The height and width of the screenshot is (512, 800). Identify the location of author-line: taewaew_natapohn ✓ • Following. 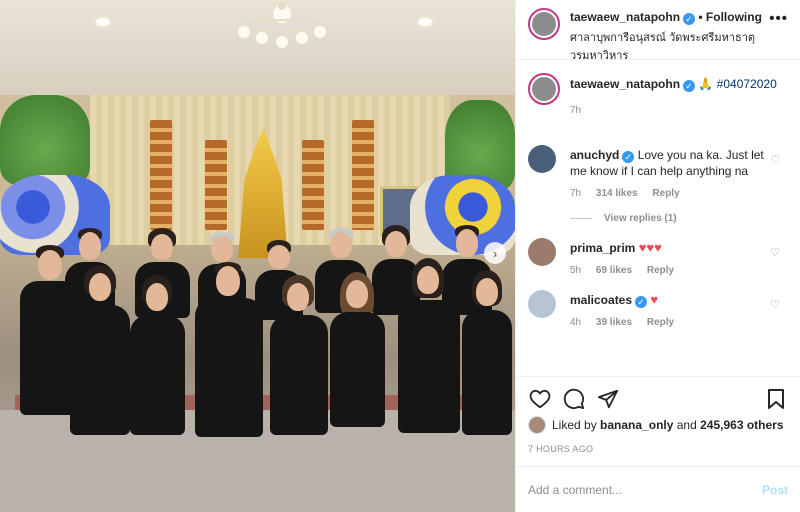
(666, 17).